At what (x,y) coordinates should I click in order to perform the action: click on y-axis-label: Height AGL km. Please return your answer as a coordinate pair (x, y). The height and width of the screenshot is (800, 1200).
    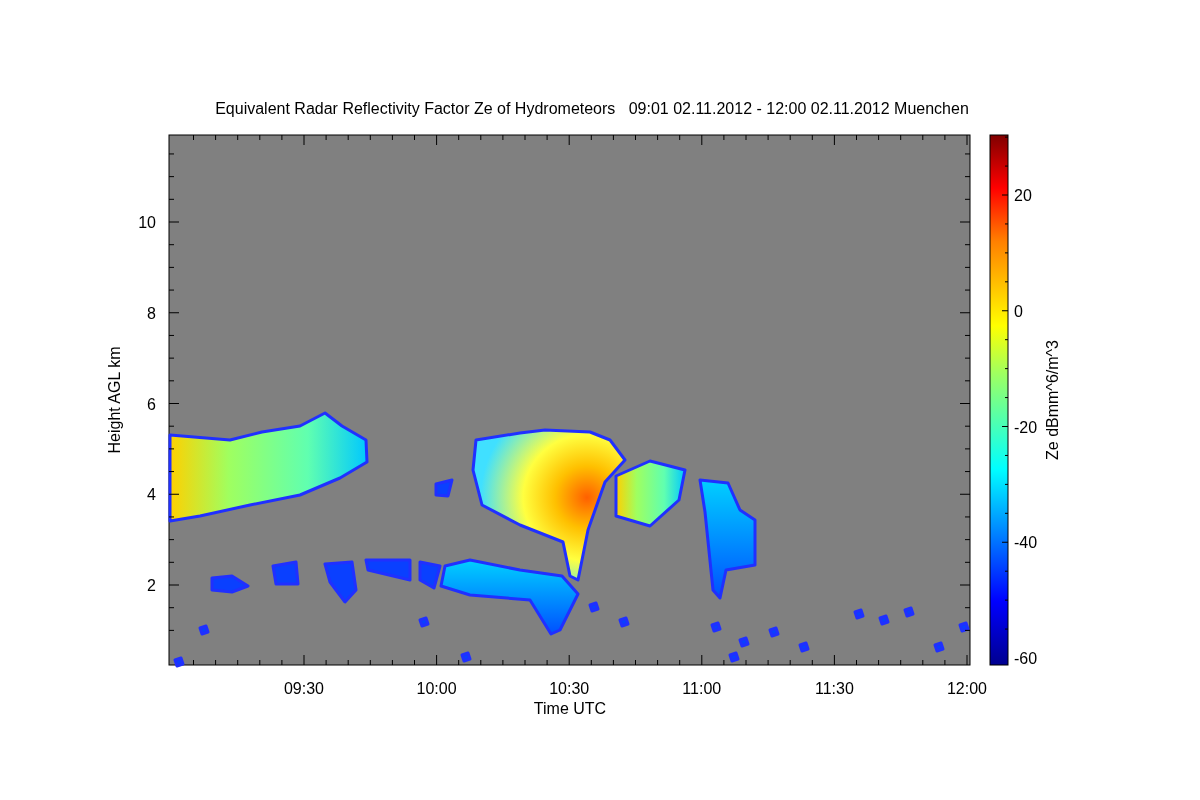
    Looking at the image, I should click on (114, 400).